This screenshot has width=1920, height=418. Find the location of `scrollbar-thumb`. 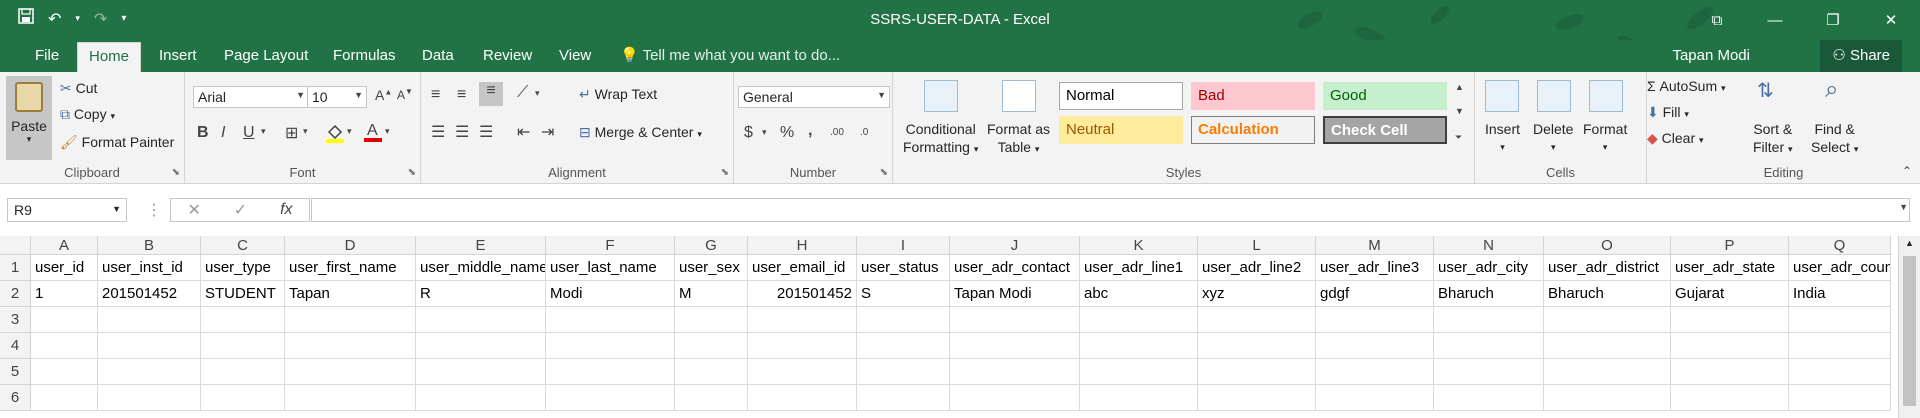

scrollbar-thumb is located at coordinates (1909, 331).